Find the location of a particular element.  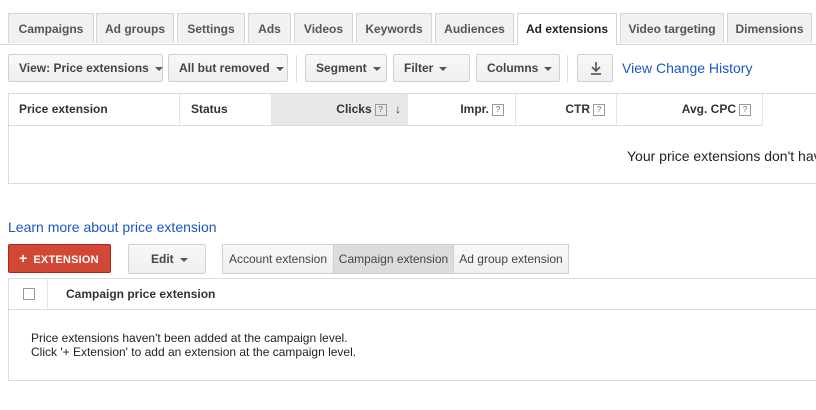

column-header-price-extension: Price extension is located at coordinates (94, 110).